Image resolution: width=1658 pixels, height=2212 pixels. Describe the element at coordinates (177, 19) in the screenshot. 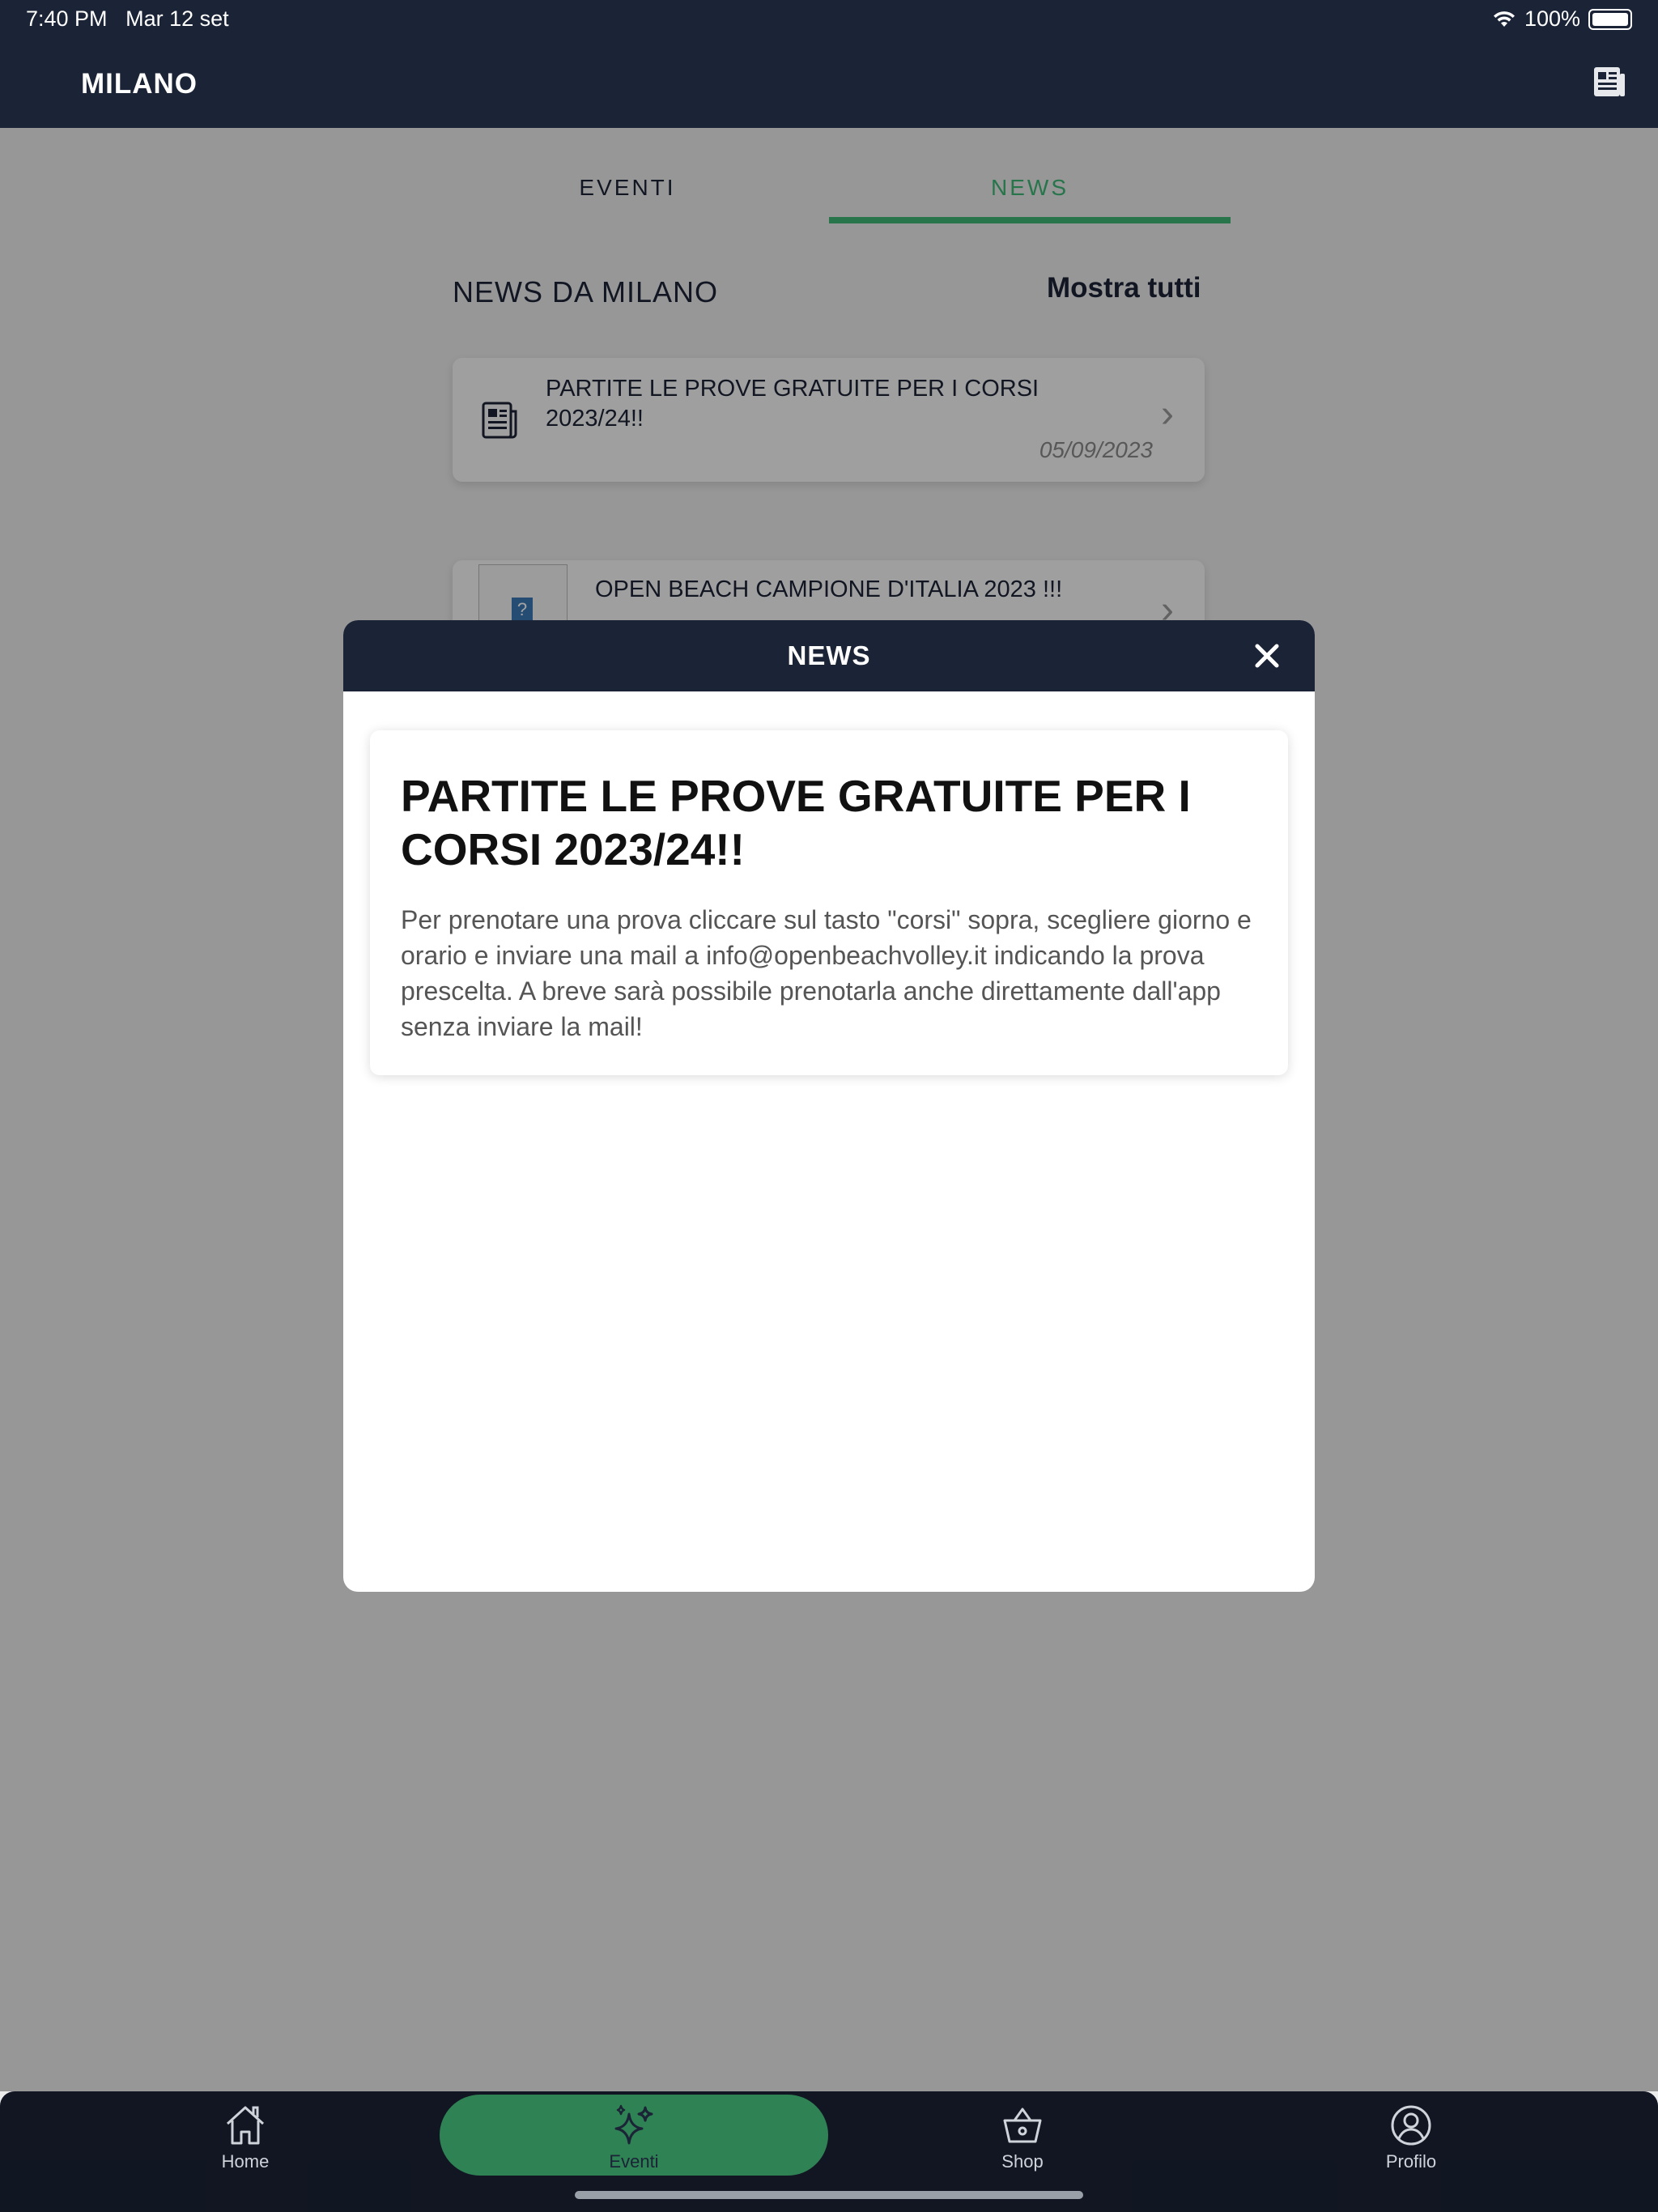

I see `status-date-text: Mar 12 set` at that location.